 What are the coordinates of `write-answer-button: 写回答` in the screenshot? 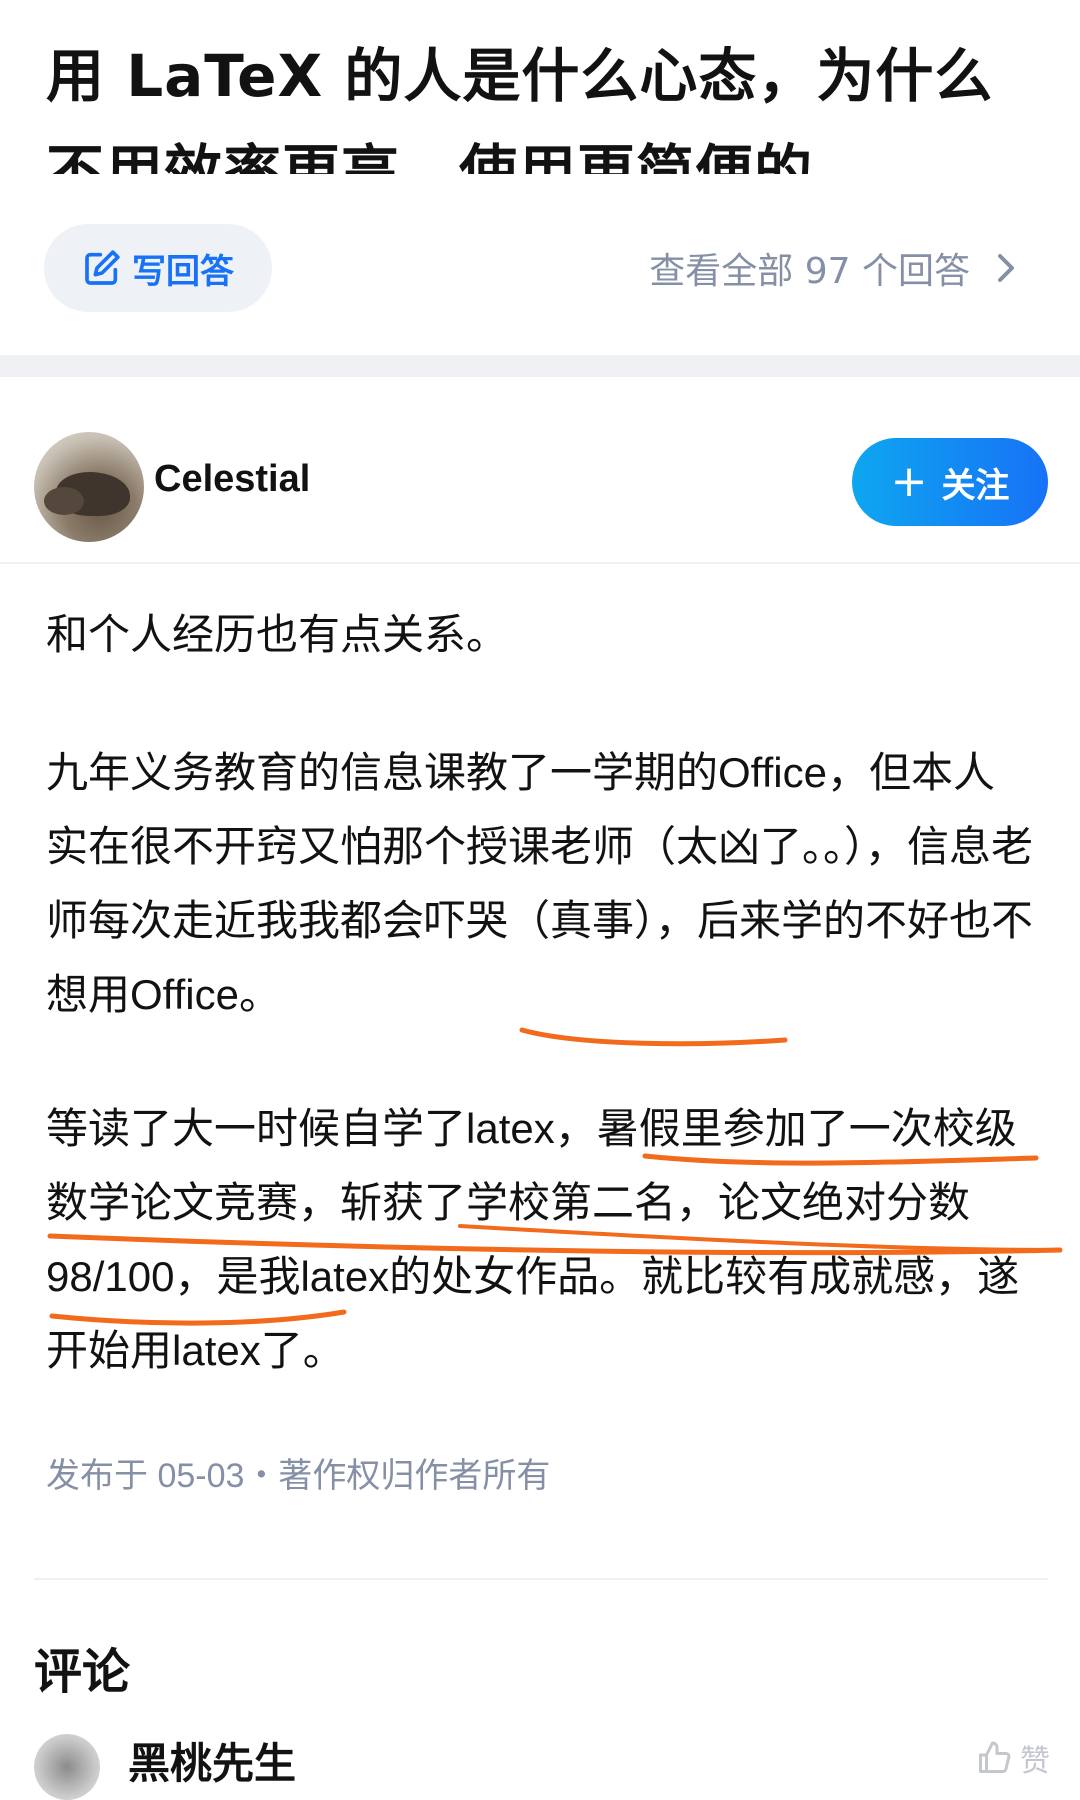 It's located at (158, 268).